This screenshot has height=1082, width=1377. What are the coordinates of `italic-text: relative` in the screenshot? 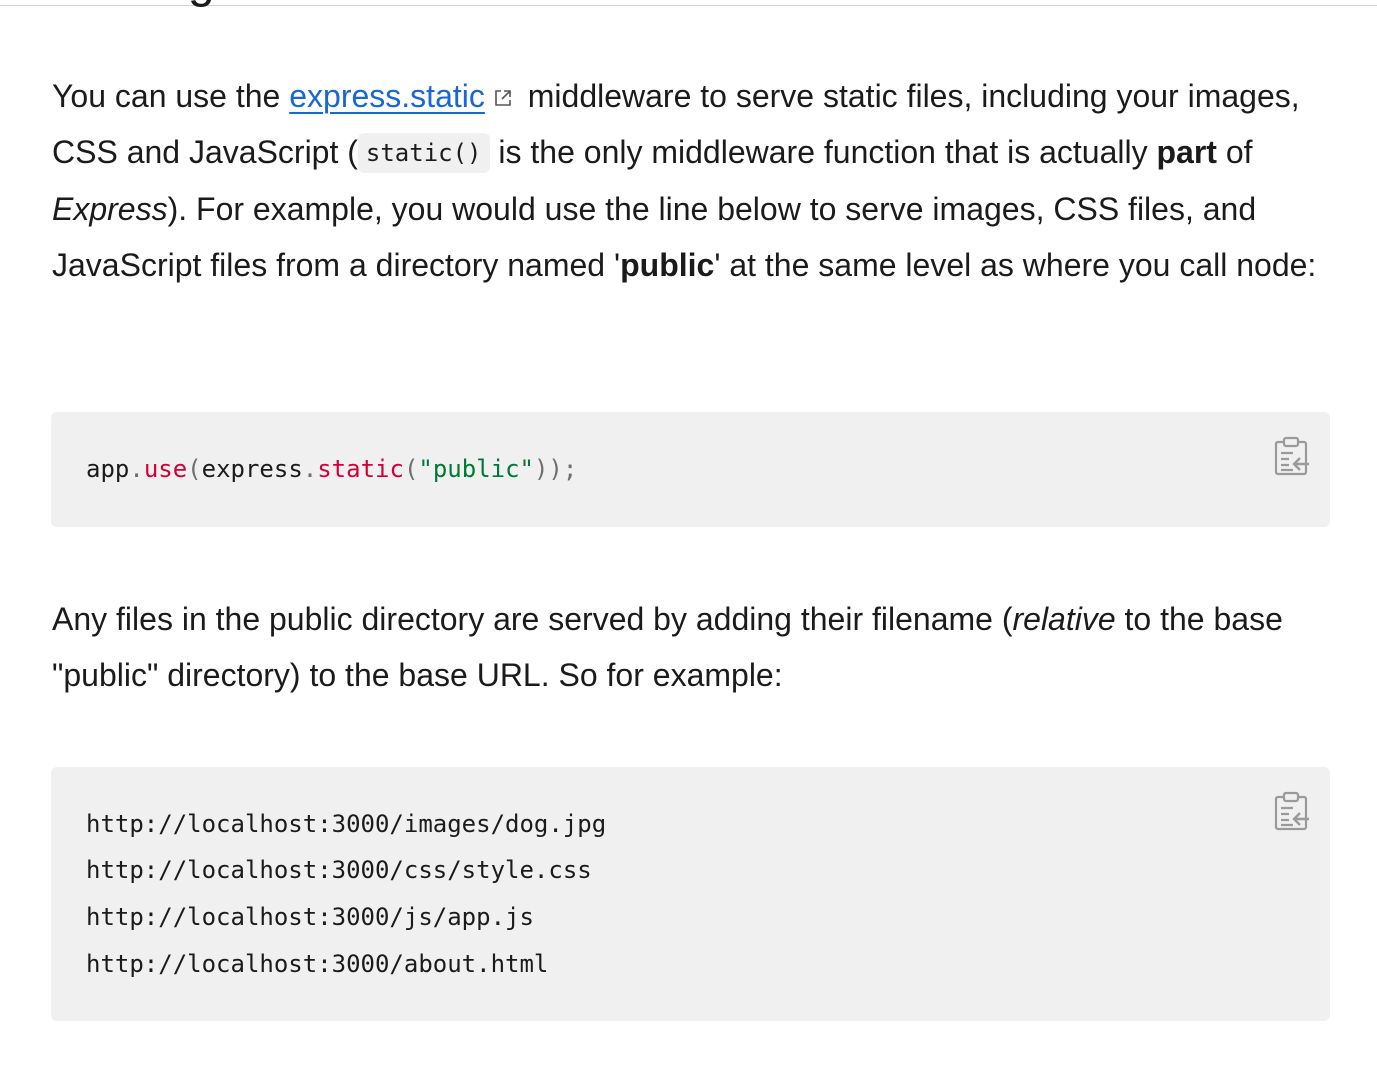 It's located at (1064, 619).